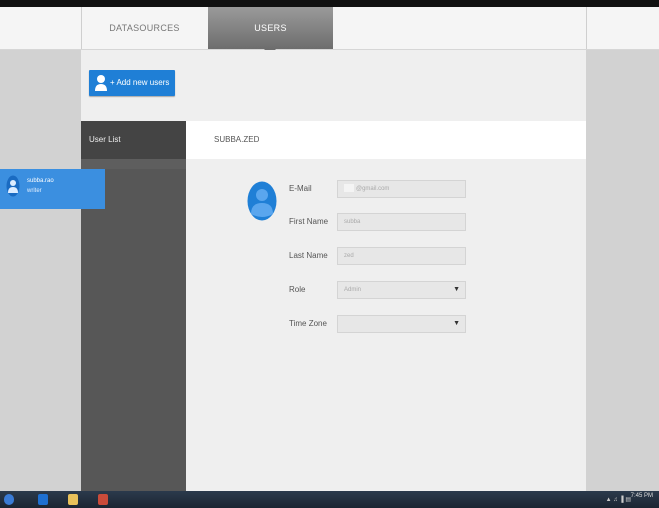 Image resolution: width=659 pixels, height=508 pixels. What do you see at coordinates (9, 499) in the screenshot?
I see `start-button-icon` at bounding box center [9, 499].